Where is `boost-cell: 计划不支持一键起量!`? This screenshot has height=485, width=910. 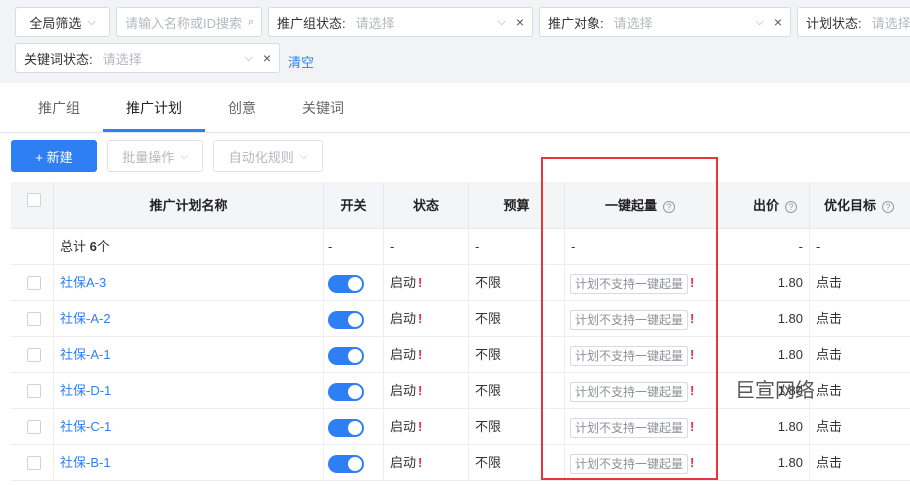 boost-cell: 计划不支持一键起量! is located at coordinates (640, 319).